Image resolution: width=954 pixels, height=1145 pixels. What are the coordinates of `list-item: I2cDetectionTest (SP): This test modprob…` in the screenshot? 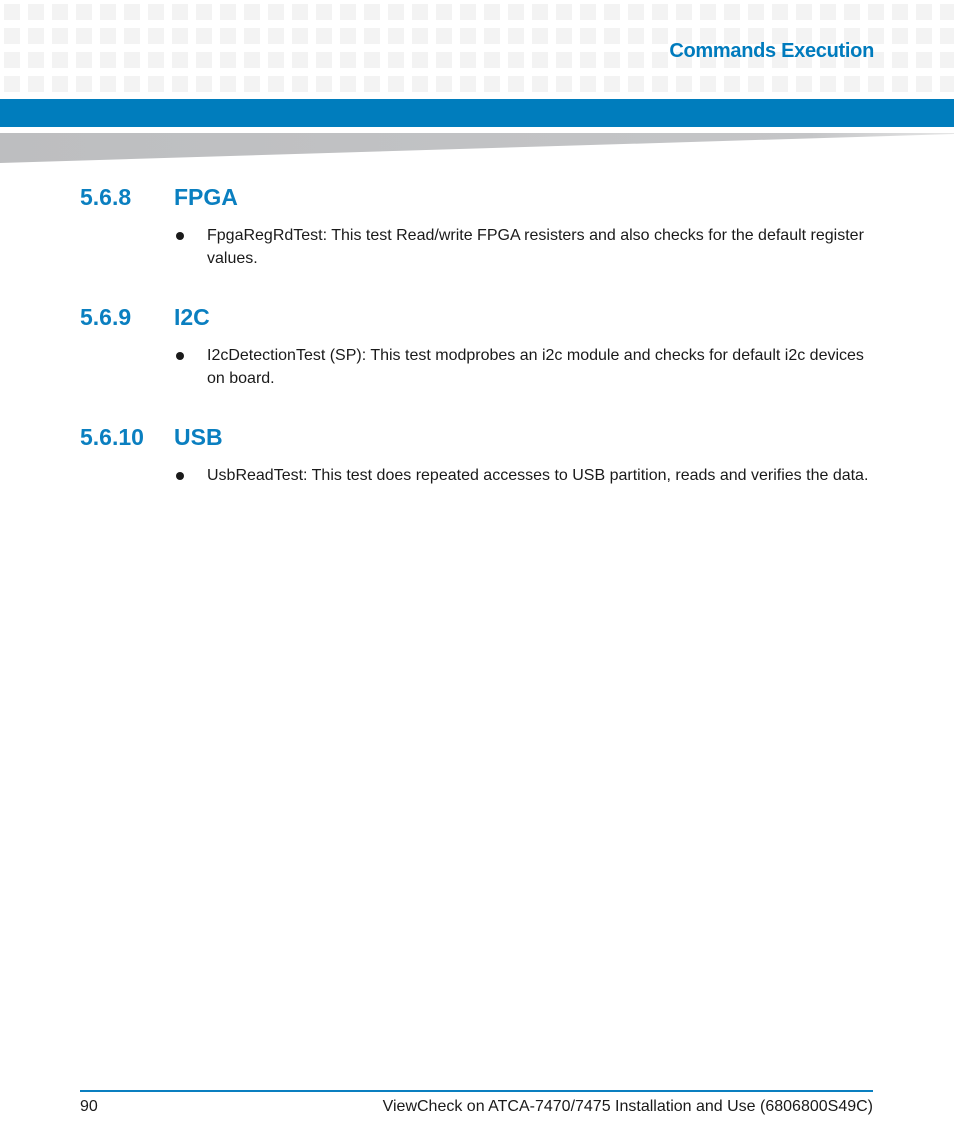 It's located at (526, 367).